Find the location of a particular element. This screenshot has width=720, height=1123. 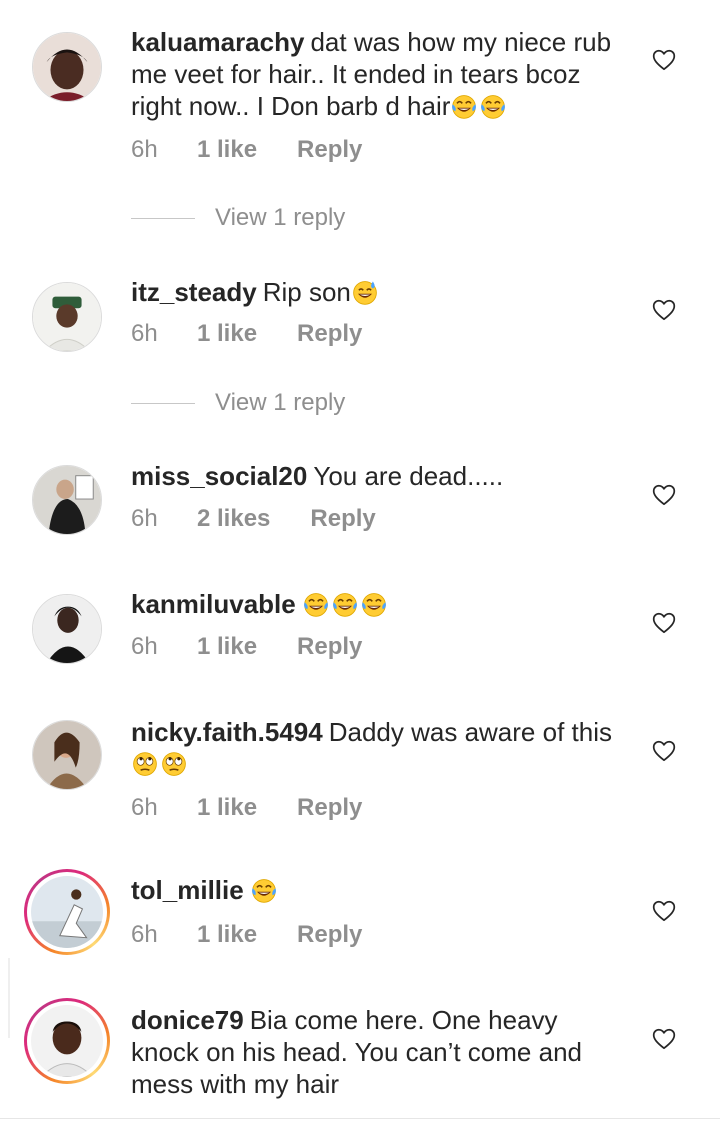

comment-username: nicky.faith.5494 is located at coordinates (227, 732).